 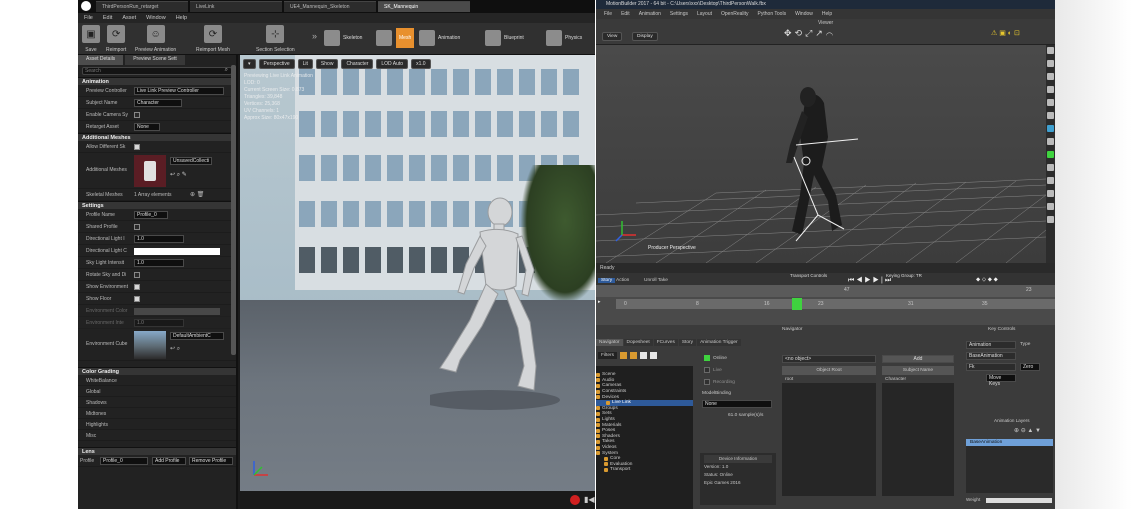 What do you see at coordinates (157, 371) in the screenshot?
I see `section-color-grading: Color Grading` at bounding box center [157, 371].